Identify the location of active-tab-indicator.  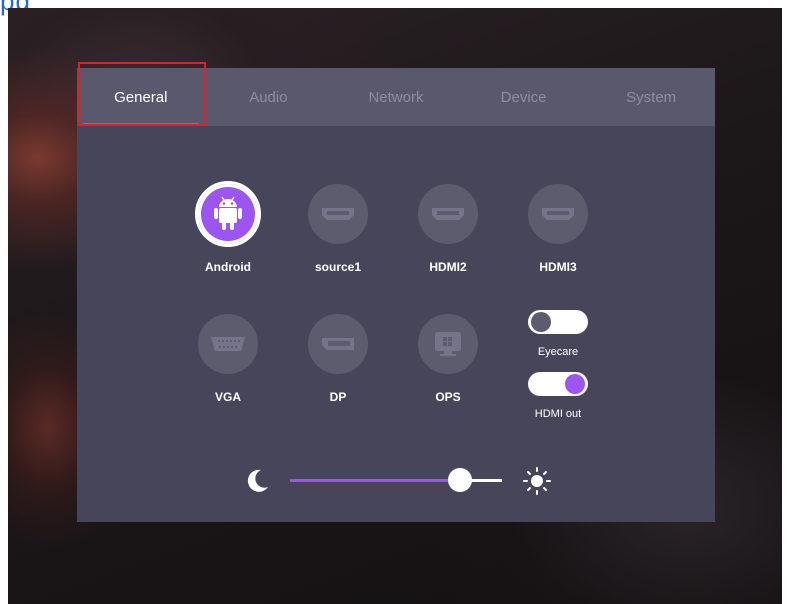
(141, 124).